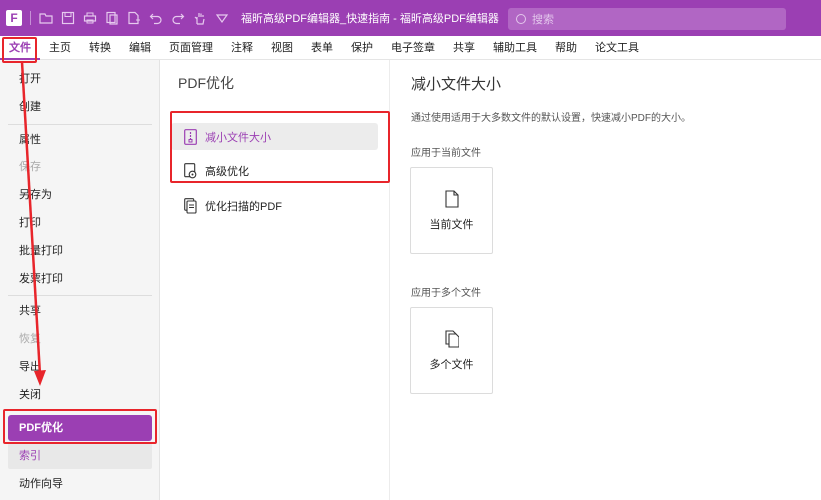  What do you see at coordinates (80, 140) in the screenshot?
I see `sidebar-item-properties: 属性` at bounding box center [80, 140].